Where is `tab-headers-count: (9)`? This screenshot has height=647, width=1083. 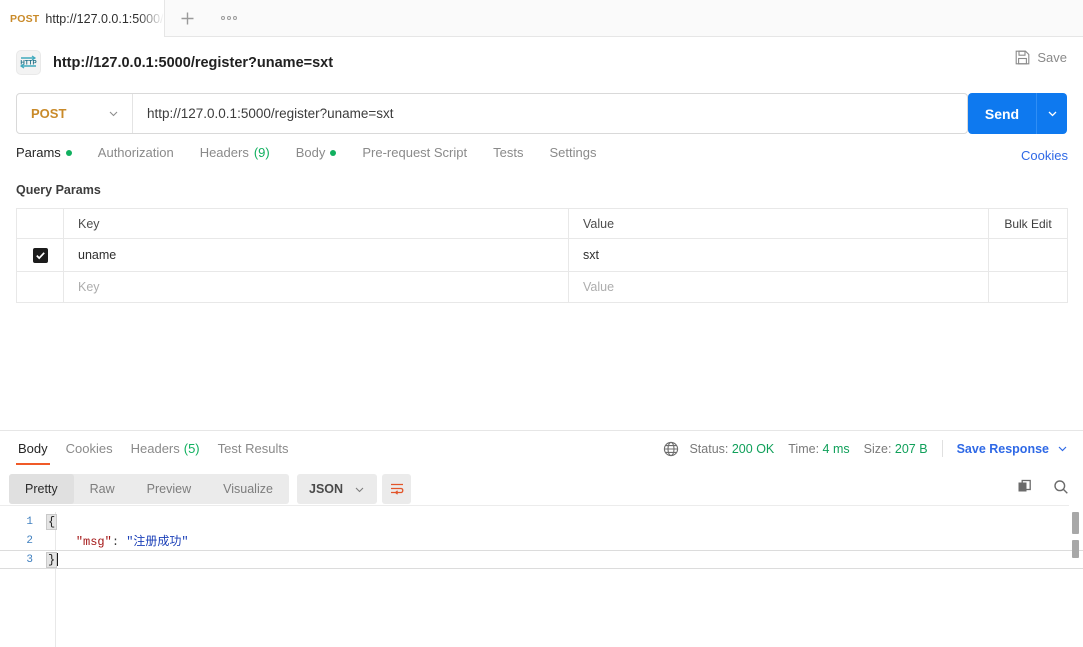 tab-headers-count: (9) is located at coordinates (261, 152).